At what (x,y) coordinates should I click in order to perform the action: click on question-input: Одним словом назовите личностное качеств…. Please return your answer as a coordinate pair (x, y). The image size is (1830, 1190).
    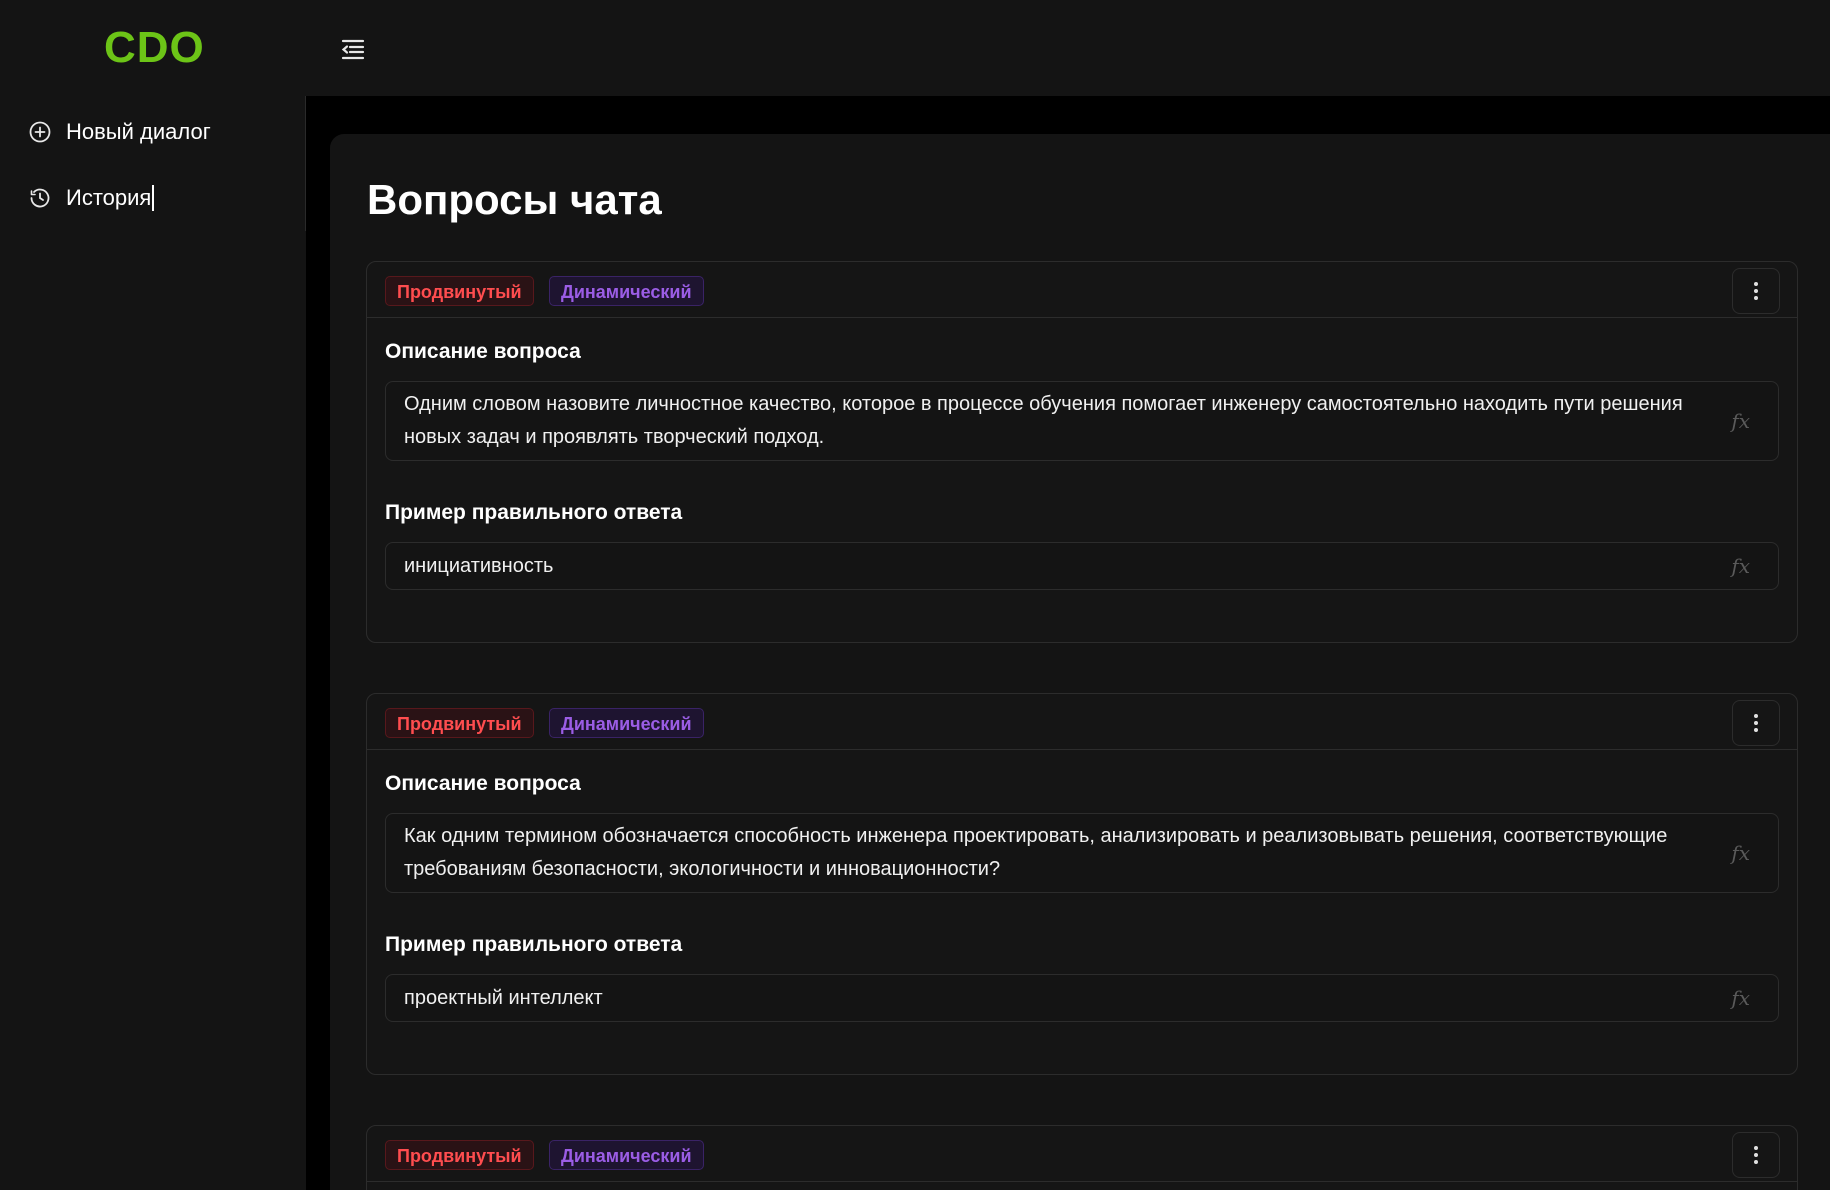
    Looking at the image, I should click on (1082, 421).